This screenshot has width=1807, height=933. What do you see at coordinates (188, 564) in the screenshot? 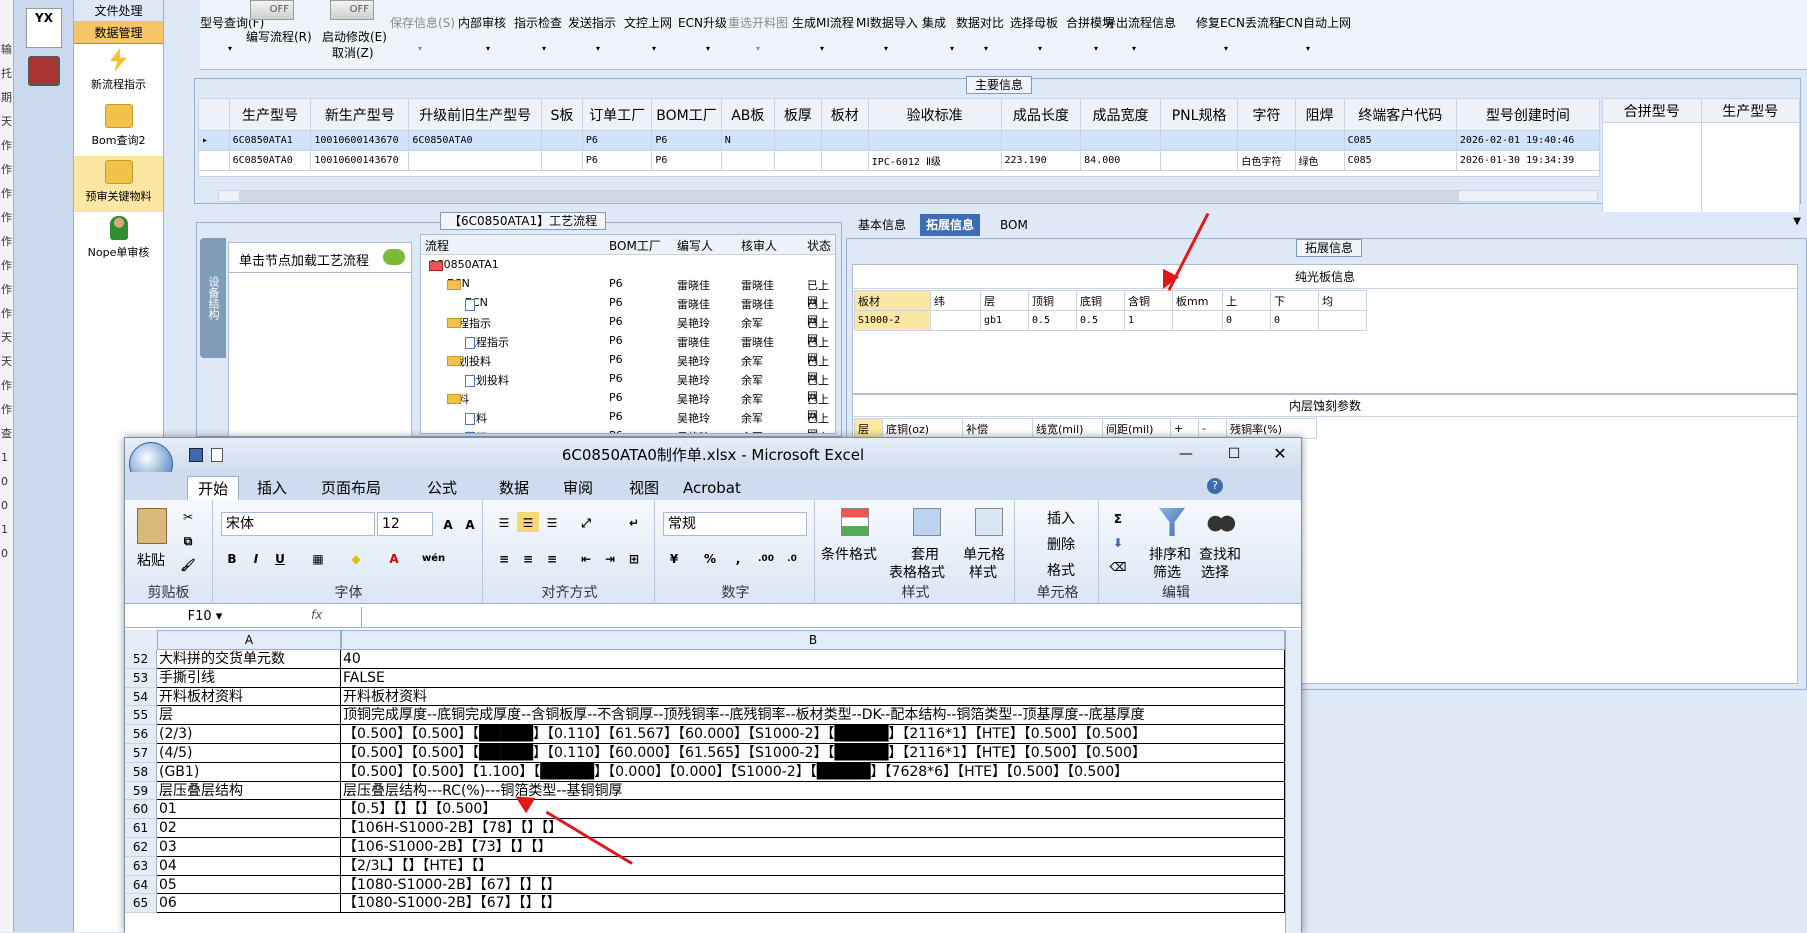
I see `format-painter-icon: 🖌` at bounding box center [188, 564].